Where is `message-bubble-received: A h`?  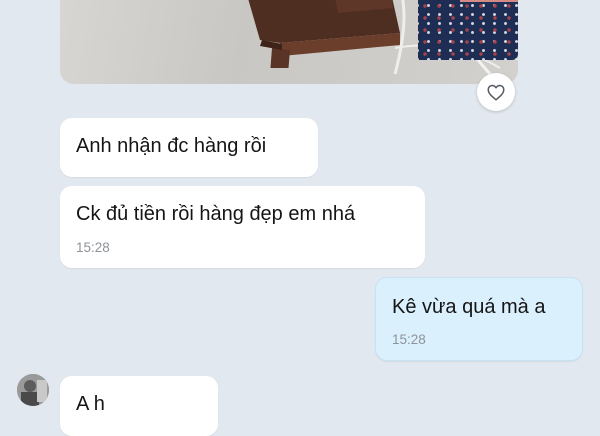 message-bubble-received: A h is located at coordinates (139, 406).